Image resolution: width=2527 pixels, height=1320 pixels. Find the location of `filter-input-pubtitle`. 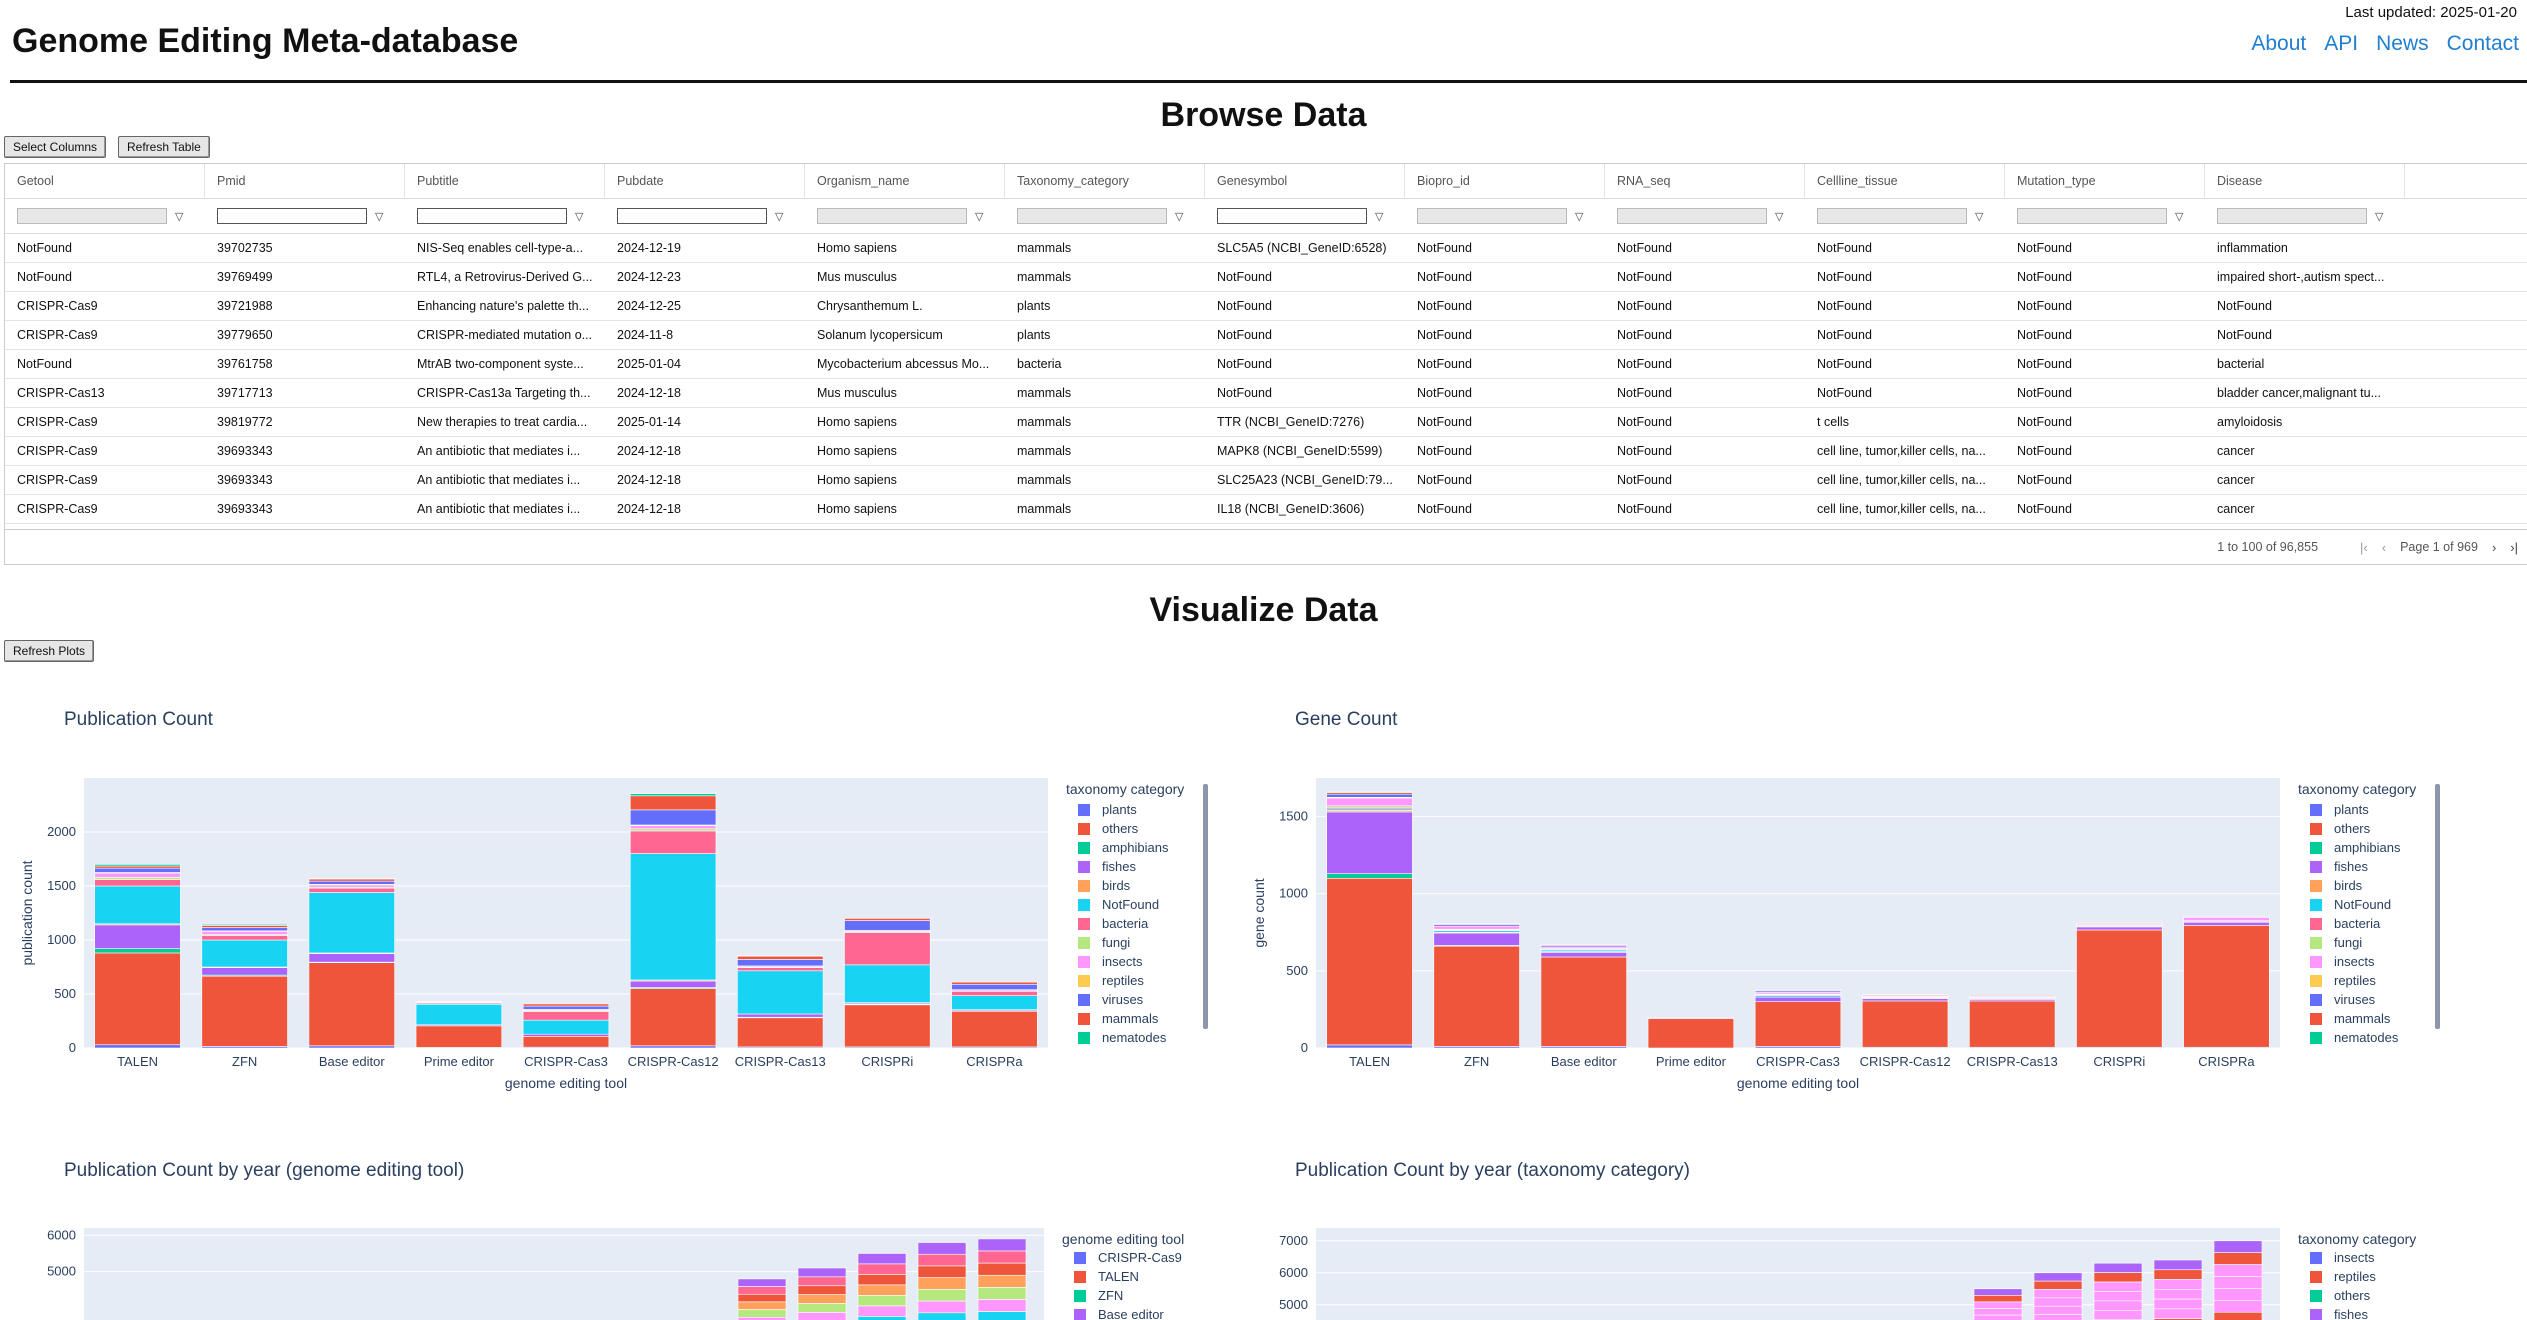

filter-input-pubtitle is located at coordinates (492, 216).